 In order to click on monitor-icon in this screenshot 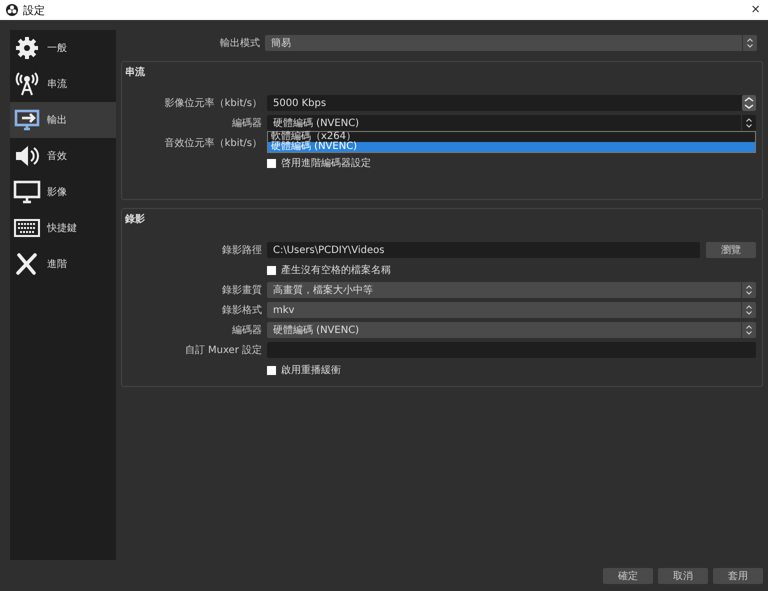, I will do `click(27, 192)`.